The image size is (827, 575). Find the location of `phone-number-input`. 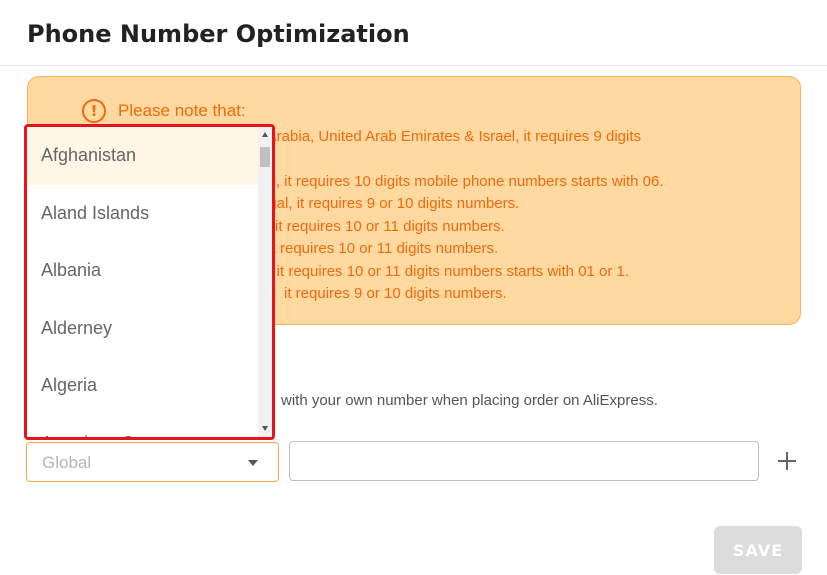

phone-number-input is located at coordinates (524, 461).